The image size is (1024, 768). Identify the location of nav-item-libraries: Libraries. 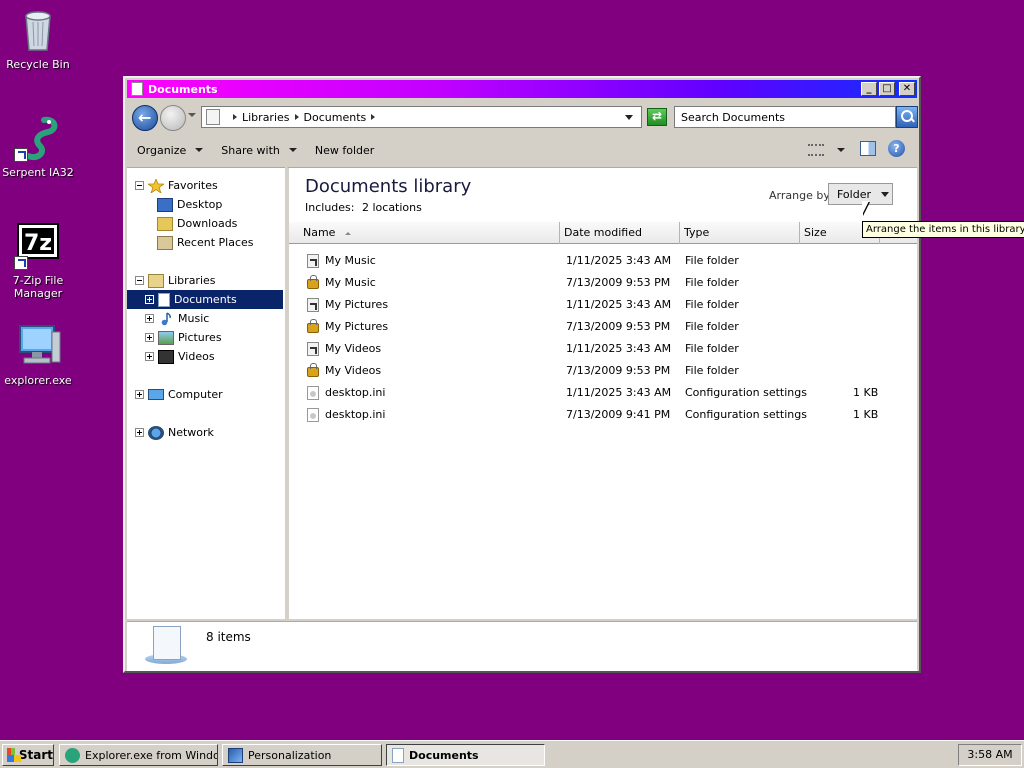
(175, 280).